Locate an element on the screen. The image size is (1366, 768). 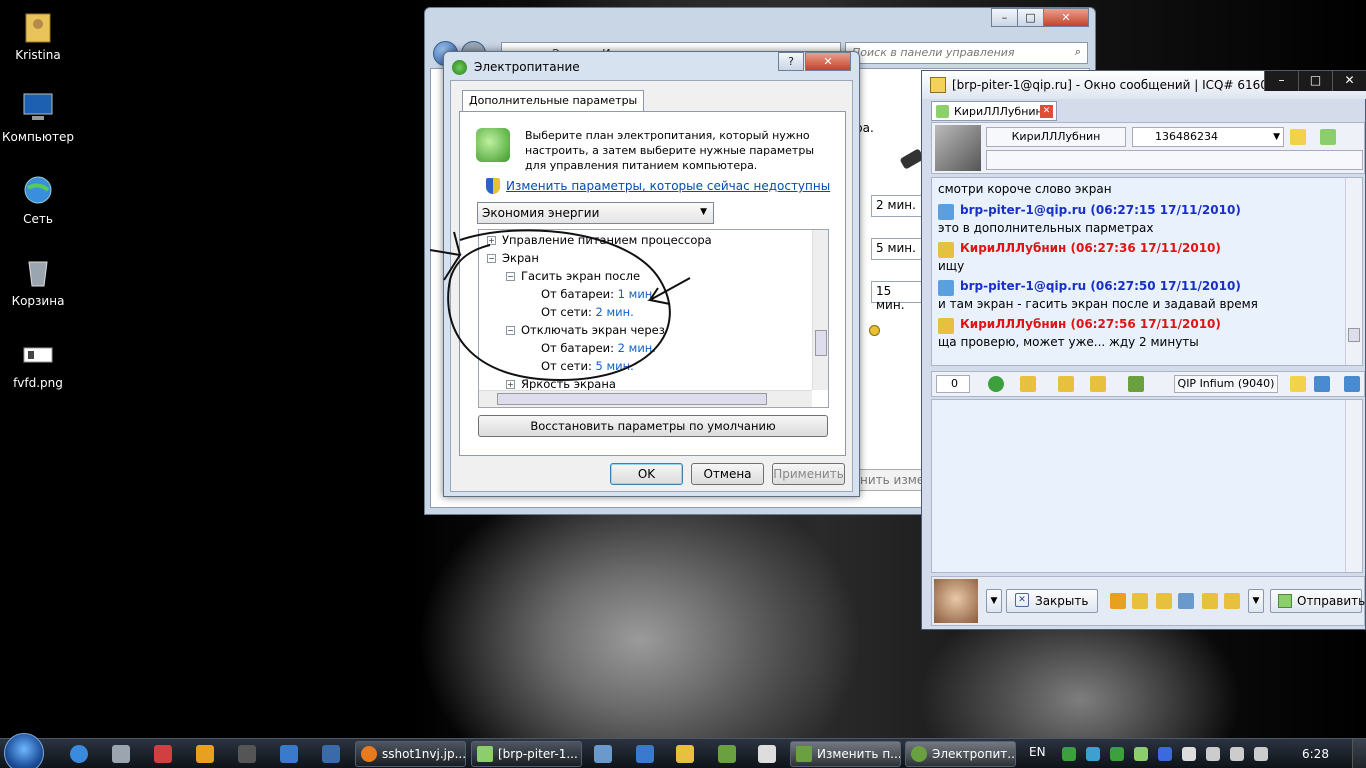
apply-button: Применить is located at coordinates (808, 474).